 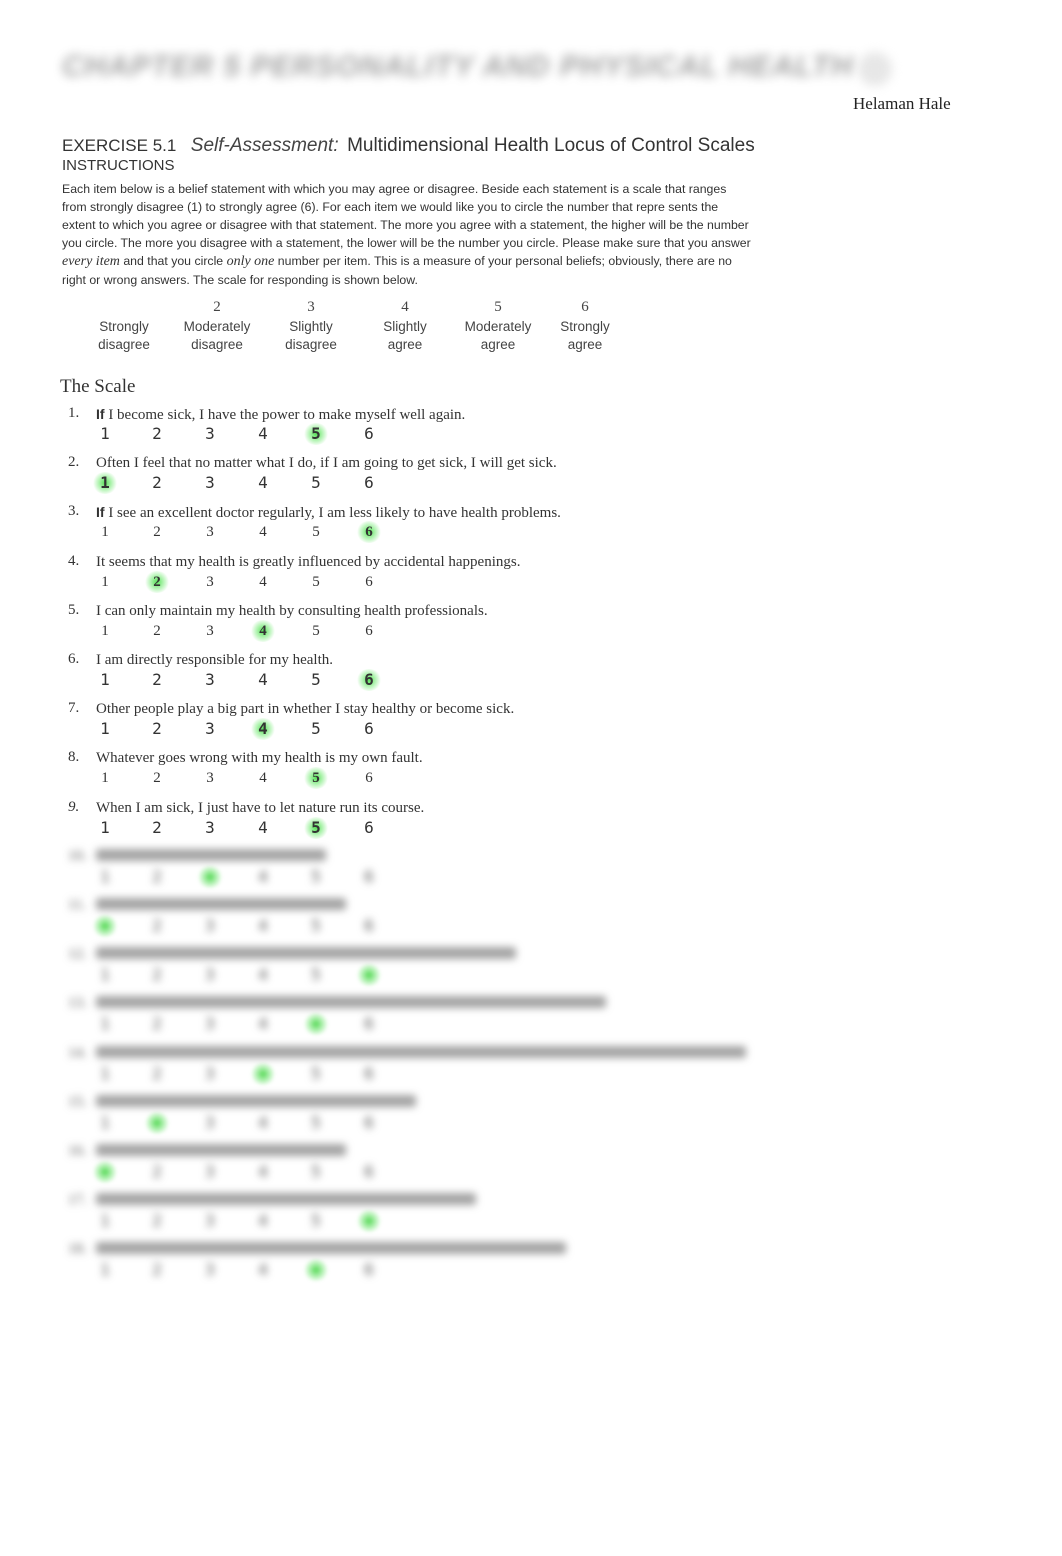 I want to click on rating-option-selected: 3, so click(x=210, y=876).